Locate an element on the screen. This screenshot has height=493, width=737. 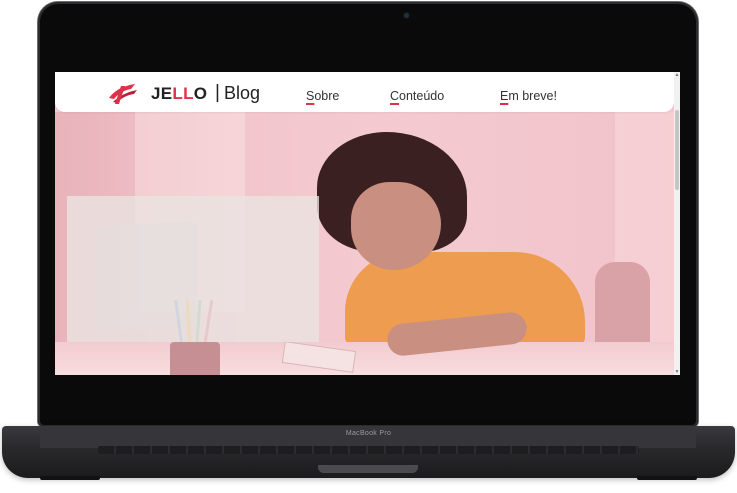
keyboard is located at coordinates (368, 450).